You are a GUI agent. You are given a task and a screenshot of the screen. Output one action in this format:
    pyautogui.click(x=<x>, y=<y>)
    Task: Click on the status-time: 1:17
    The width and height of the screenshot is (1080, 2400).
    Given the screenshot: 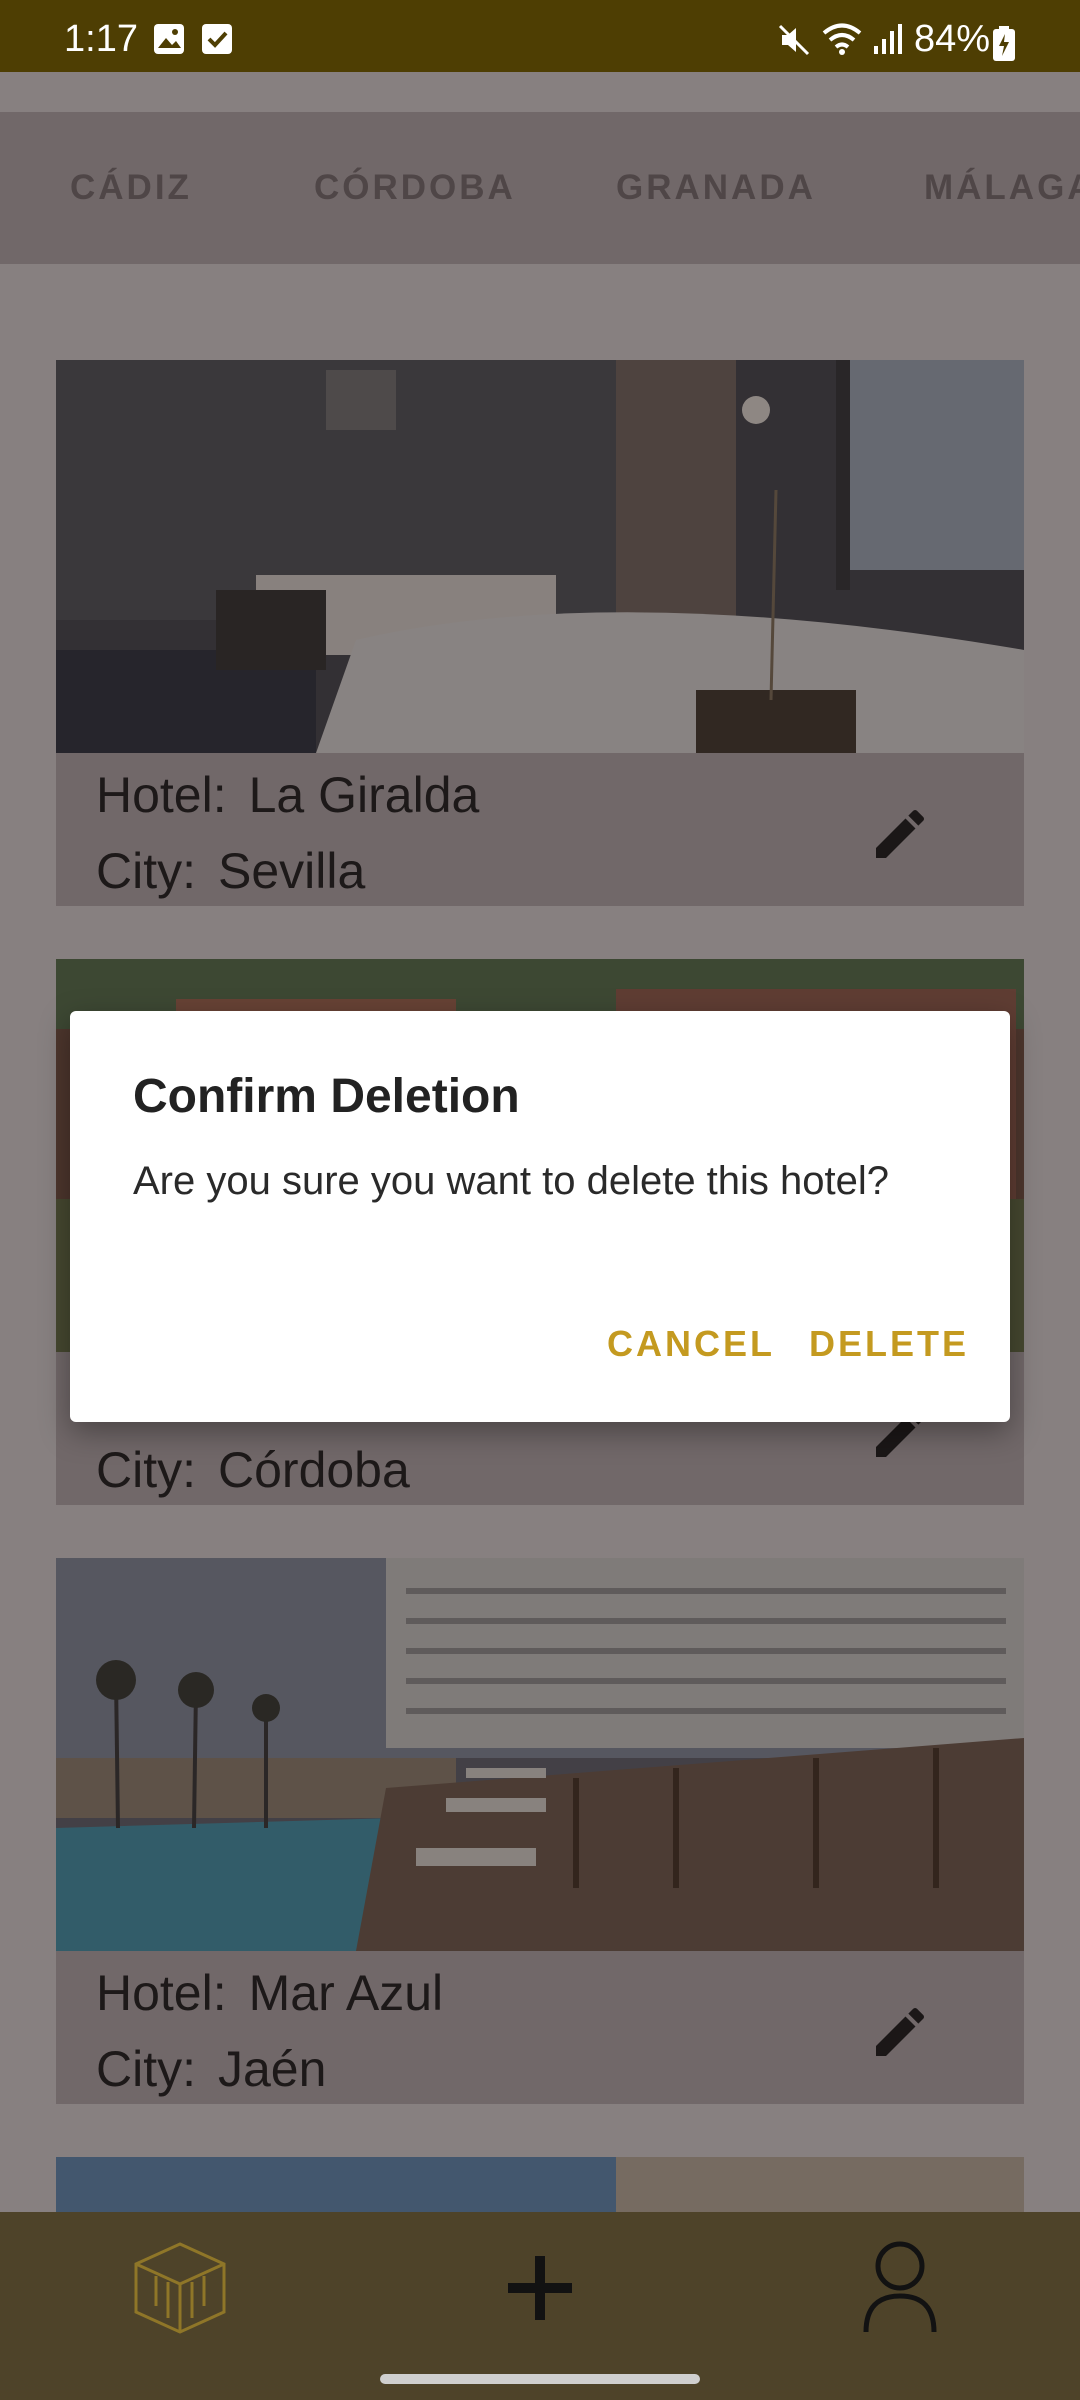 What is the action you would take?
    pyautogui.click(x=101, y=39)
    